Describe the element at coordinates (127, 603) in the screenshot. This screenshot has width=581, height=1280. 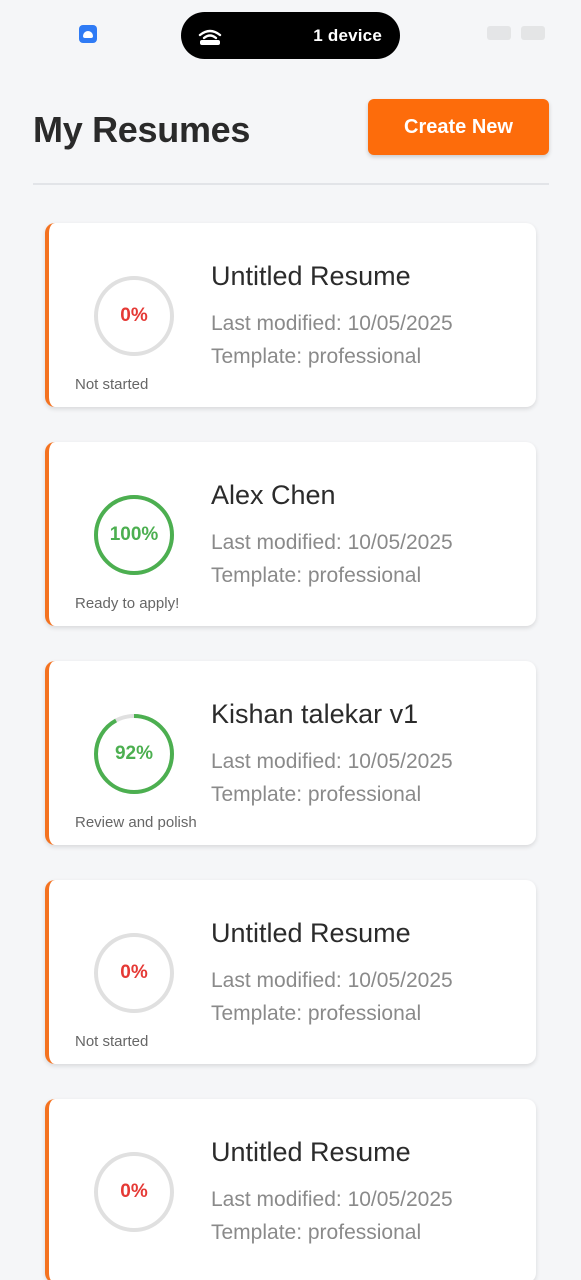
I see `progress-status: Ready to apply!` at that location.